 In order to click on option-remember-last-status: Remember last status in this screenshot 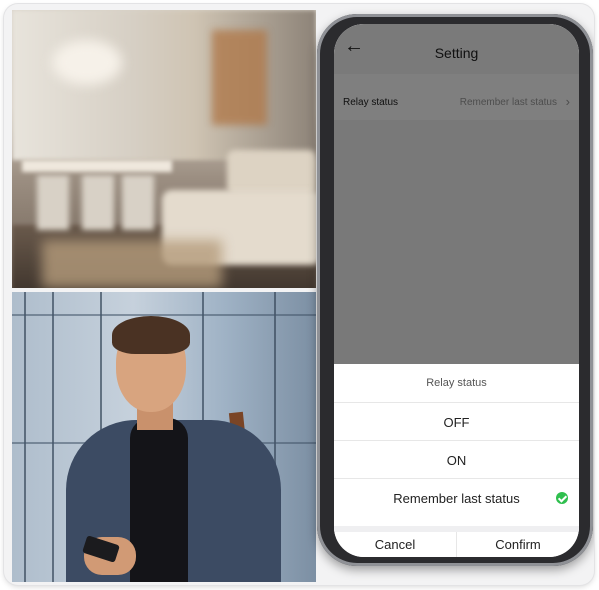, I will do `click(456, 497)`.